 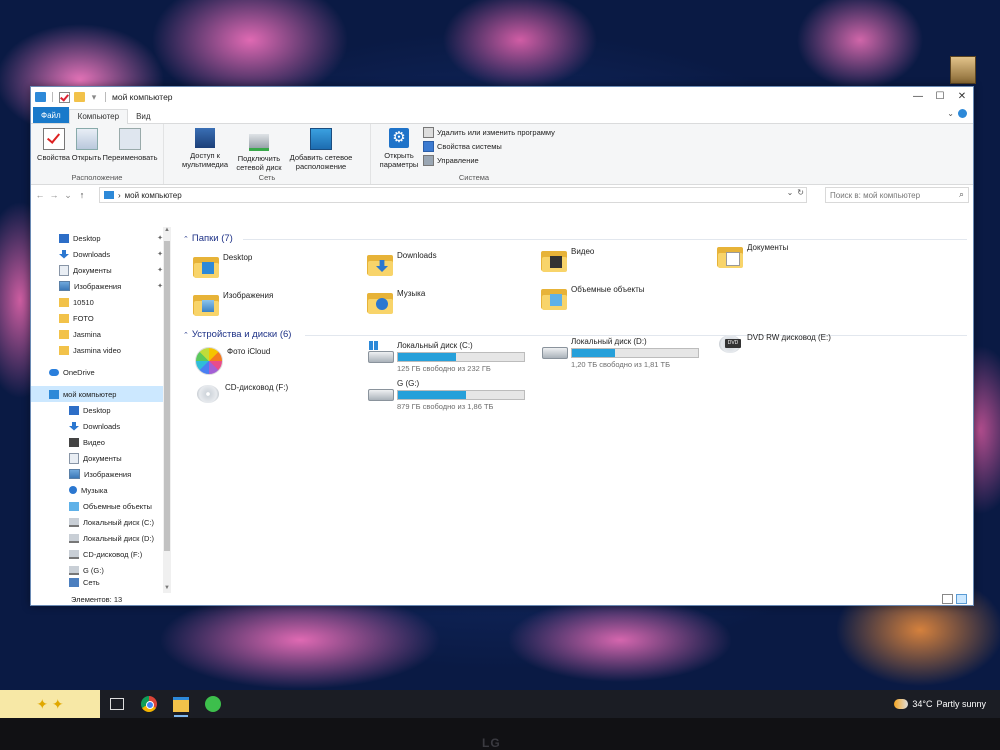 What do you see at coordinates (101, 372) in the screenshot?
I see `nav-item-onedrive: OneDrive` at bounding box center [101, 372].